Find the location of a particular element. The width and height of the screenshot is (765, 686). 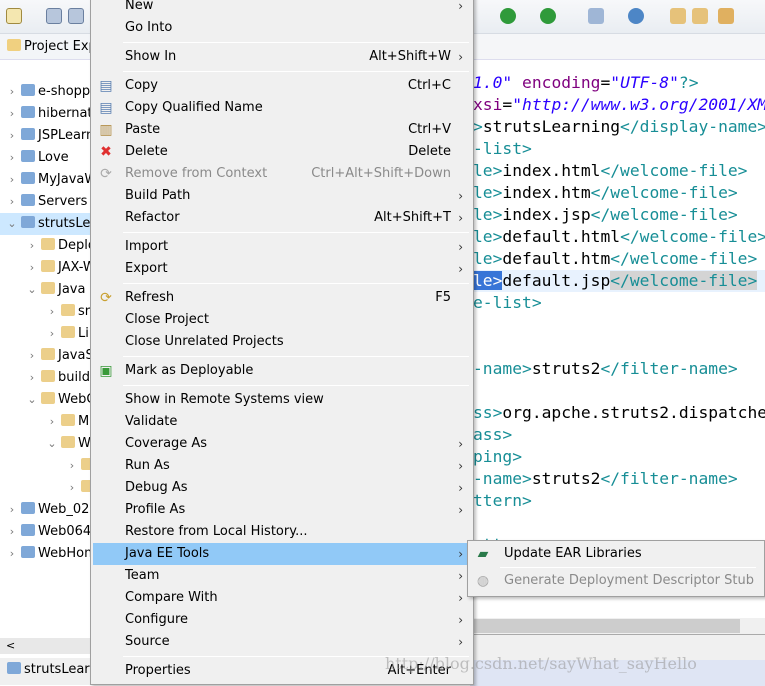

tree-item: ⌄ WebContent is located at coordinates (45, 400).